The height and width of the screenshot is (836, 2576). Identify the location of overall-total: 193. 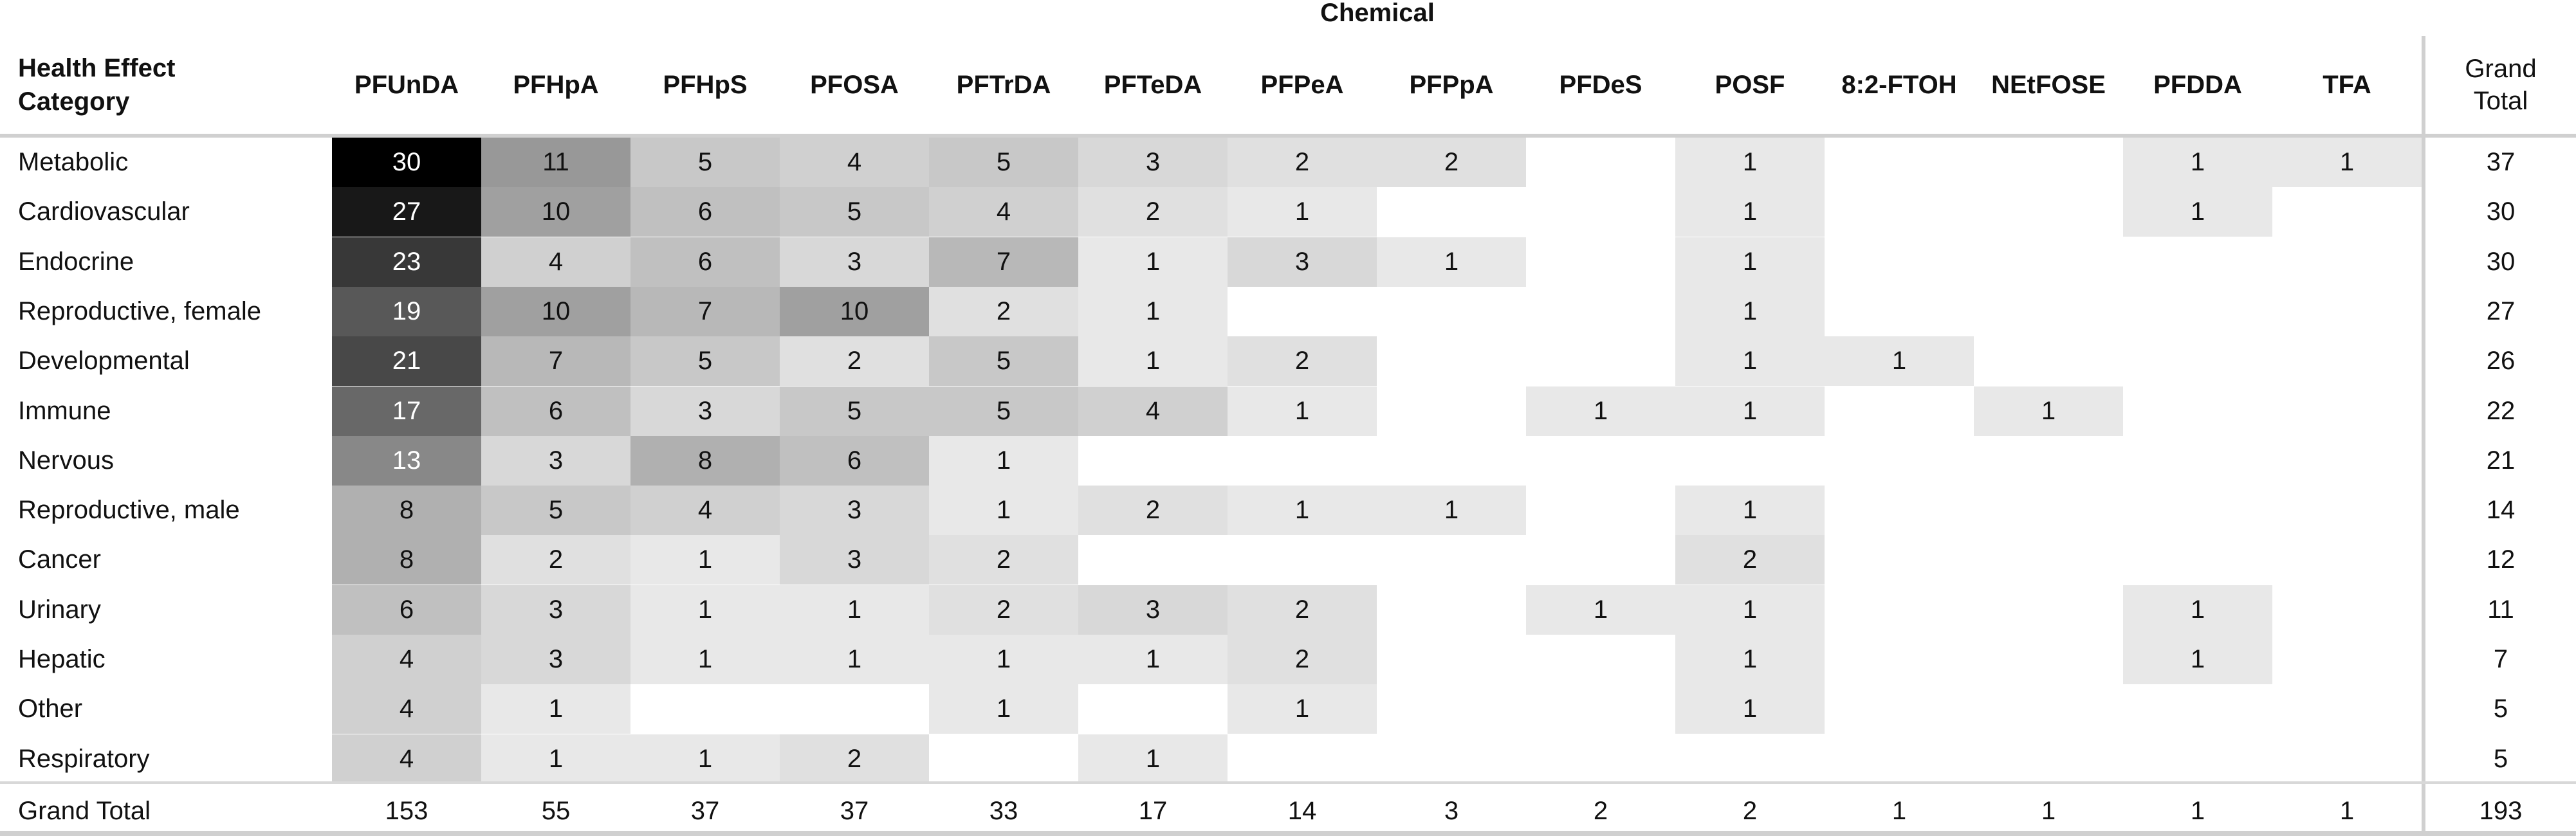
(2501, 810).